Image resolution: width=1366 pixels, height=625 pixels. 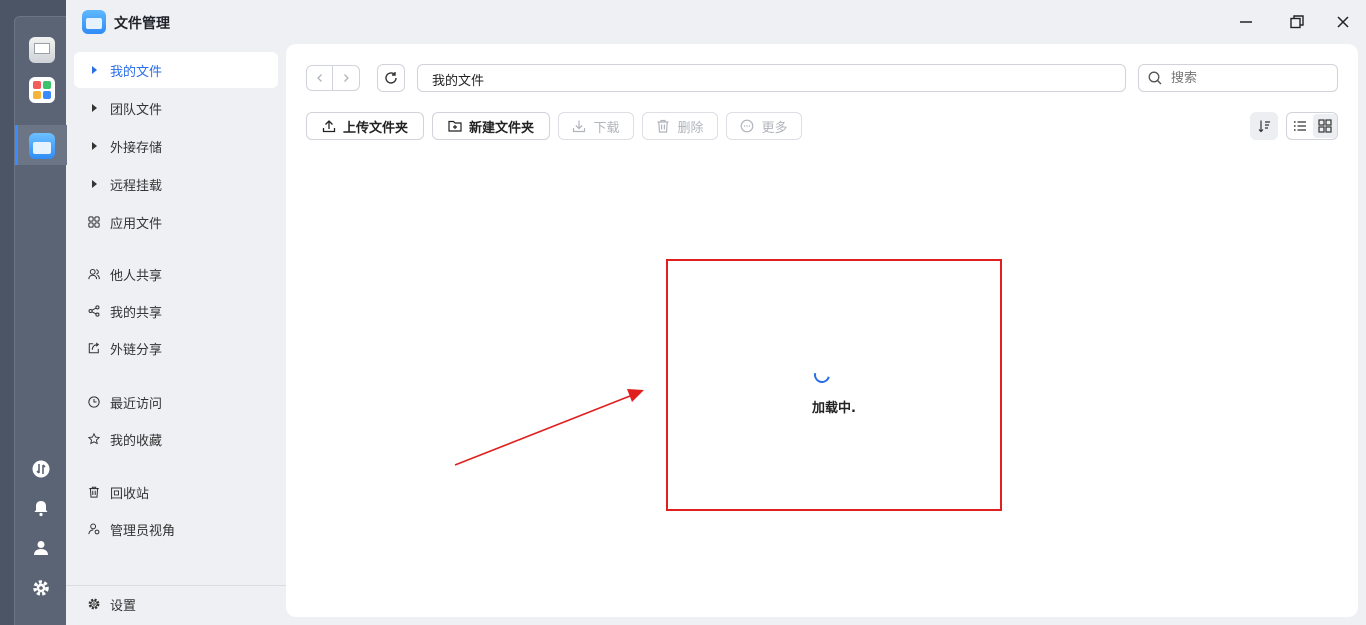 I want to click on sidebar-item-shared-with-me: 他人共享, so click(x=176, y=274).